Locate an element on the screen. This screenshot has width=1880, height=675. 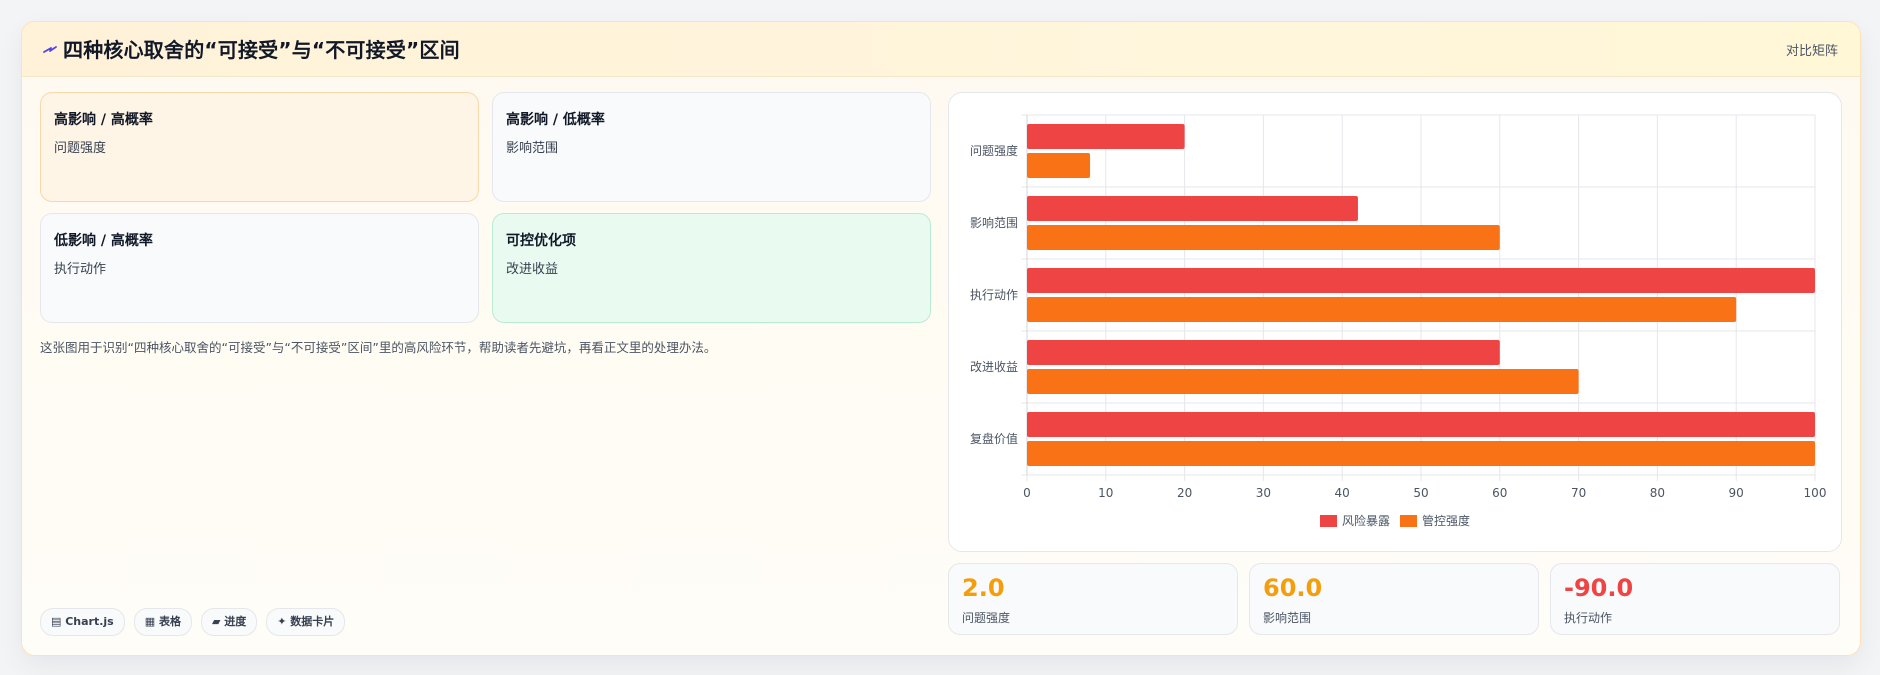
quadrant-title: 可控优化项 is located at coordinates (541, 241).